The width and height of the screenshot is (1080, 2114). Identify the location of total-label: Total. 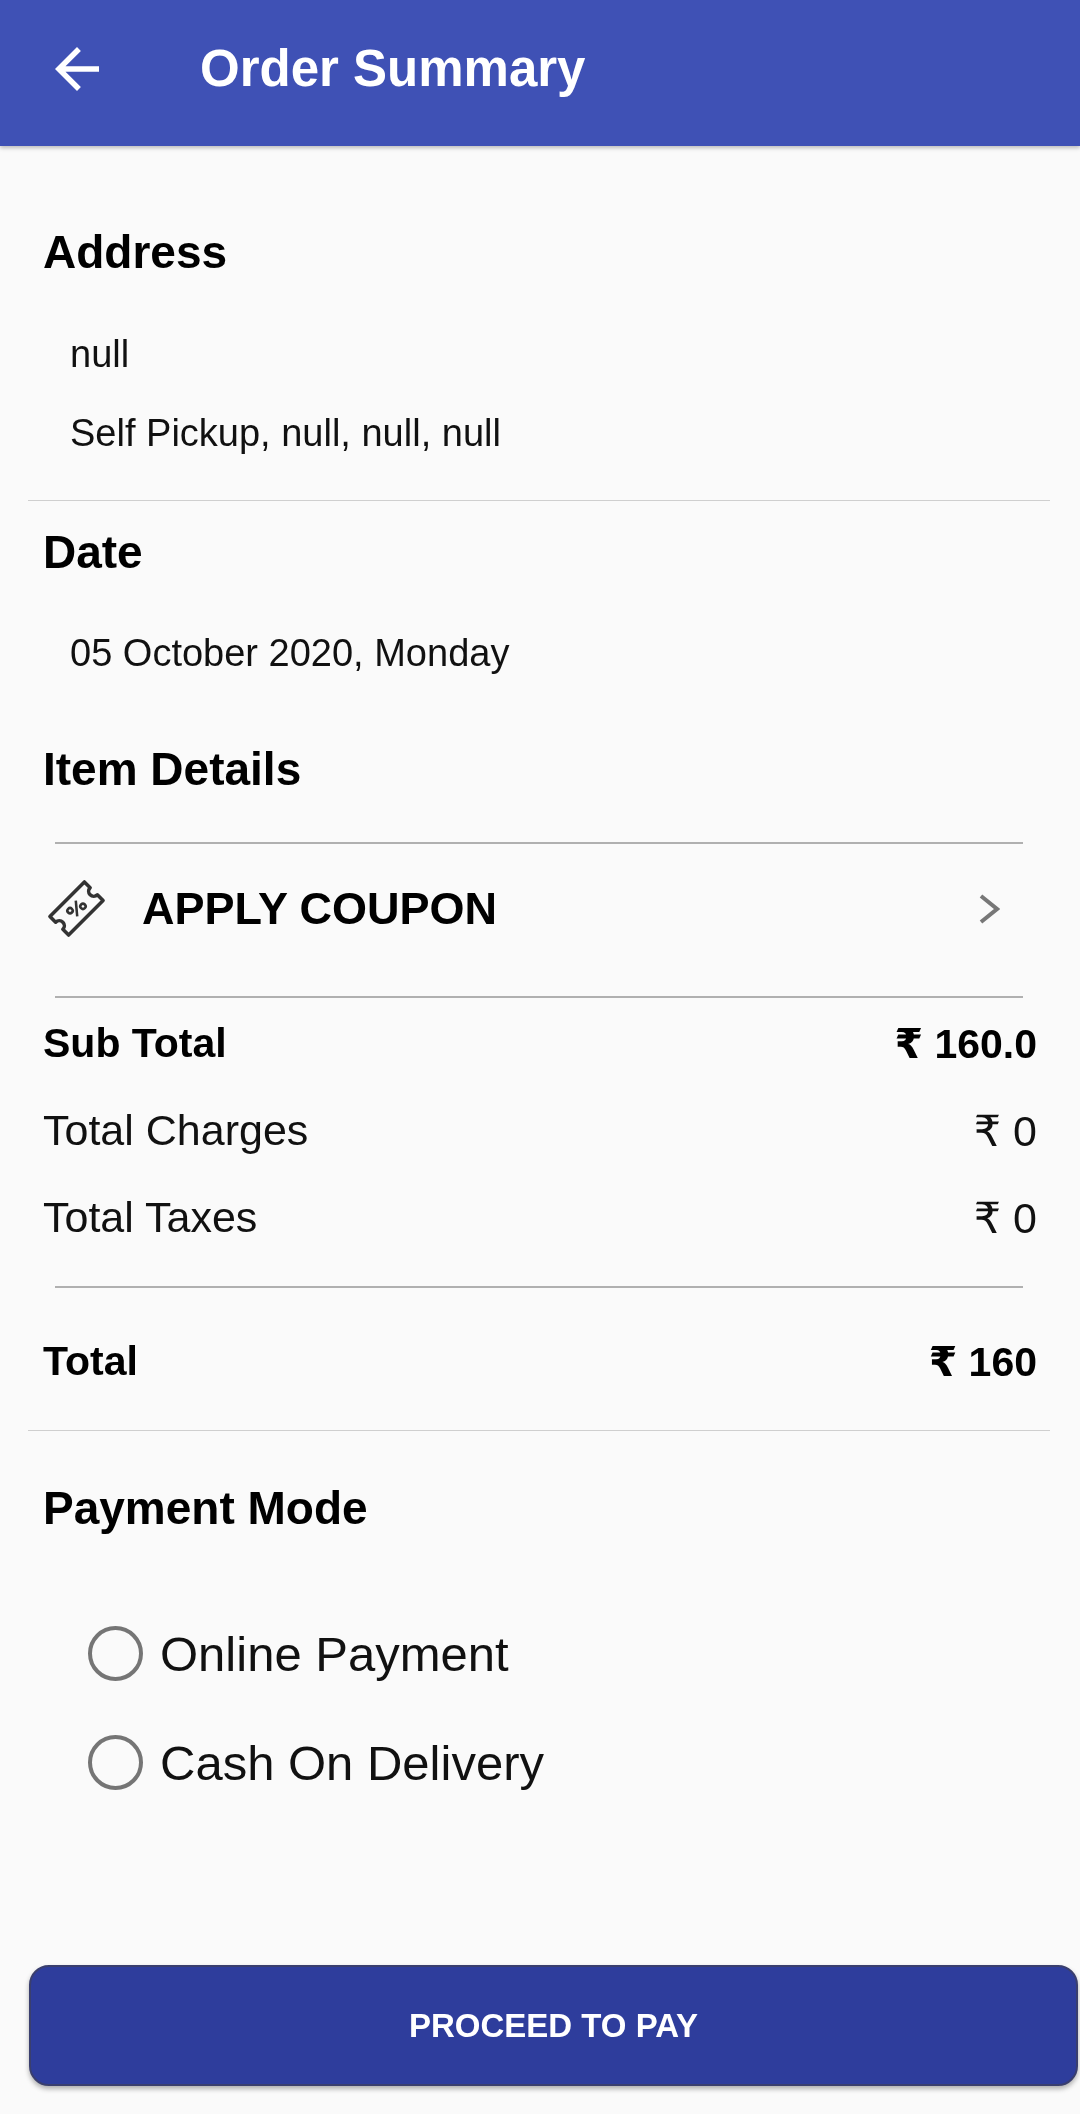
(90, 1361).